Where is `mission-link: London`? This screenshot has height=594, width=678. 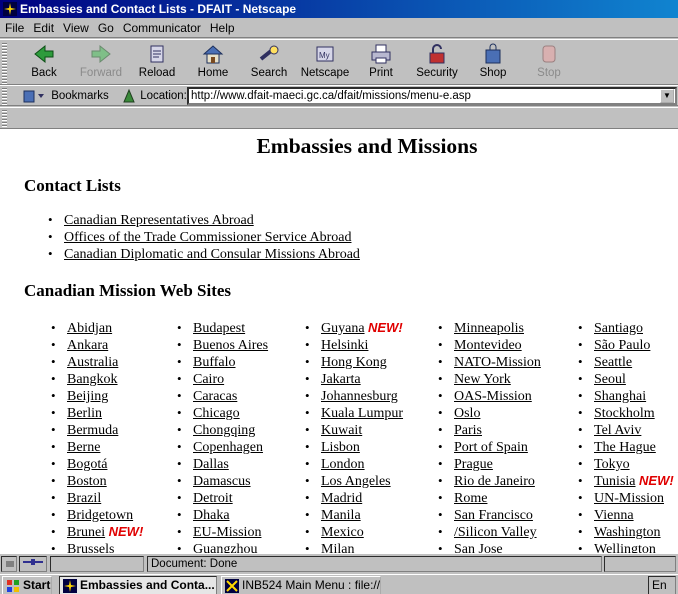 mission-link: London is located at coordinates (343, 464).